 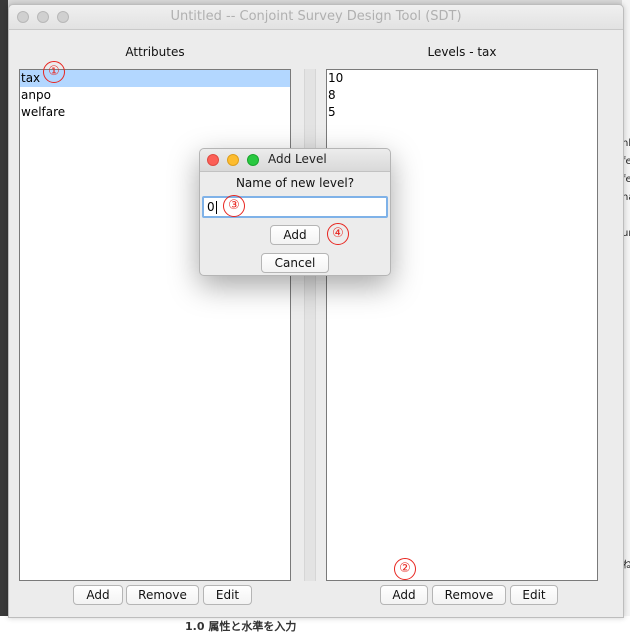 I want to click on annotation-marker-2: ②, so click(x=405, y=569).